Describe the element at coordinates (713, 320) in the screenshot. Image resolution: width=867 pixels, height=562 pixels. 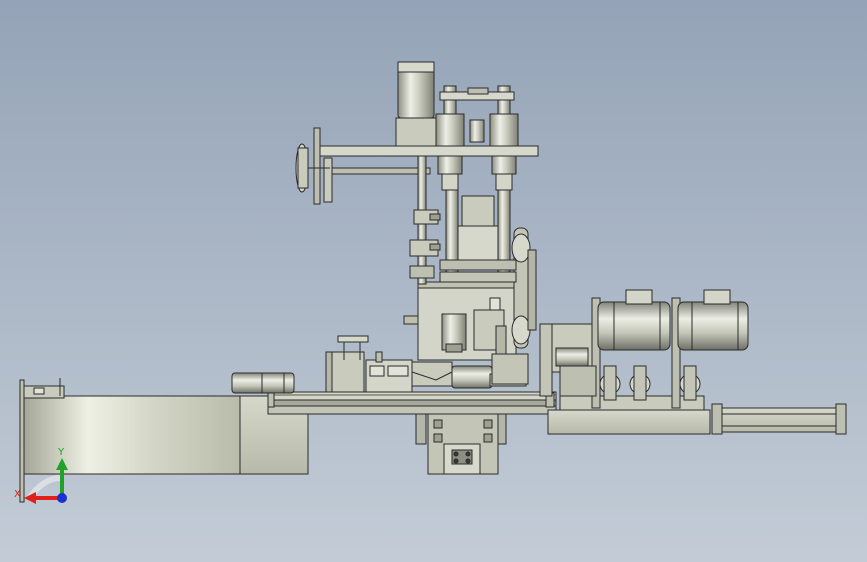
I see `drive-motor-right` at that location.